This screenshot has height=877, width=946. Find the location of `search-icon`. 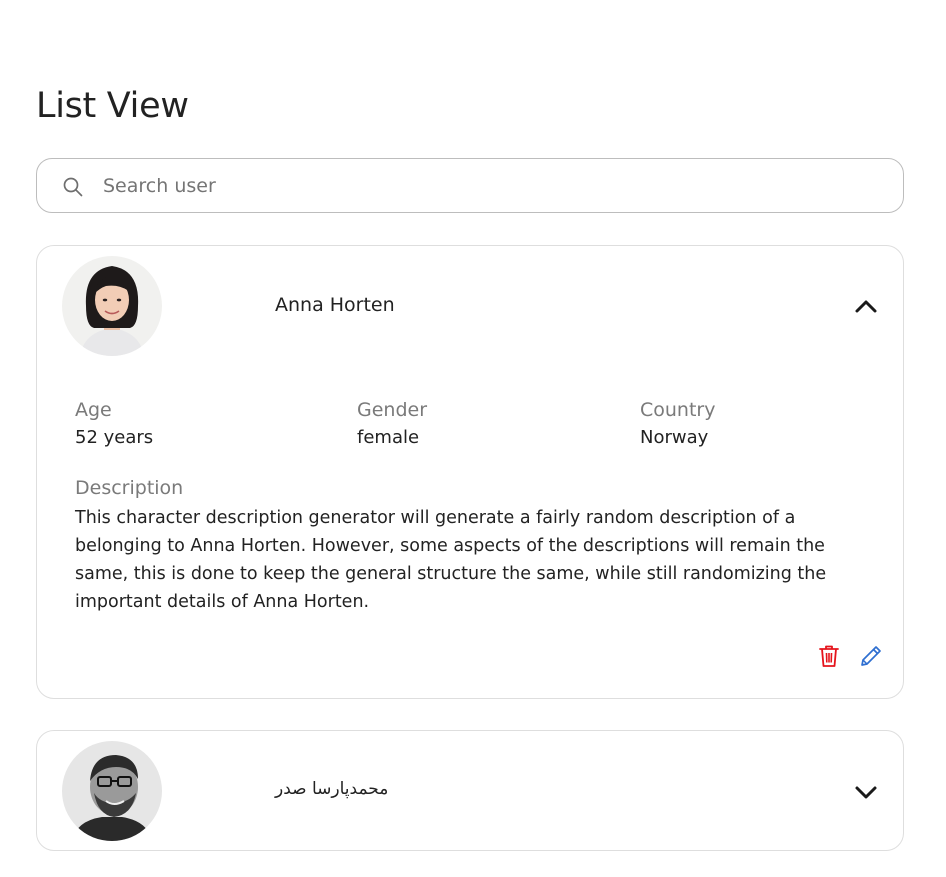

search-icon is located at coordinates (73, 187).